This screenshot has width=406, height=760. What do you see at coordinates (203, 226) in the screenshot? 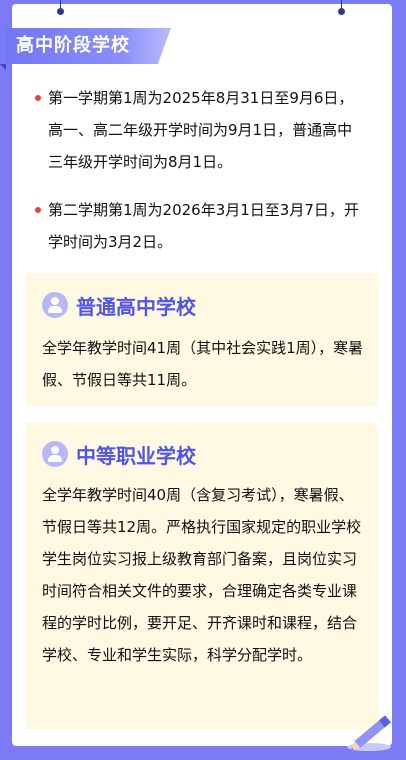
I see `bullet-text: 第二学期第1周为2026年3月1日至3月7日，开学时间为3月2日。` at bounding box center [203, 226].